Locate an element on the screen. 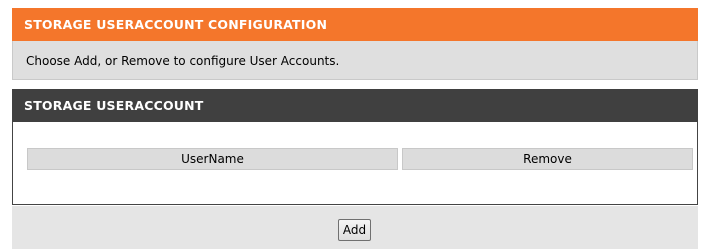 This screenshot has height=249, width=710. column-header-remove: Remove is located at coordinates (547, 159).